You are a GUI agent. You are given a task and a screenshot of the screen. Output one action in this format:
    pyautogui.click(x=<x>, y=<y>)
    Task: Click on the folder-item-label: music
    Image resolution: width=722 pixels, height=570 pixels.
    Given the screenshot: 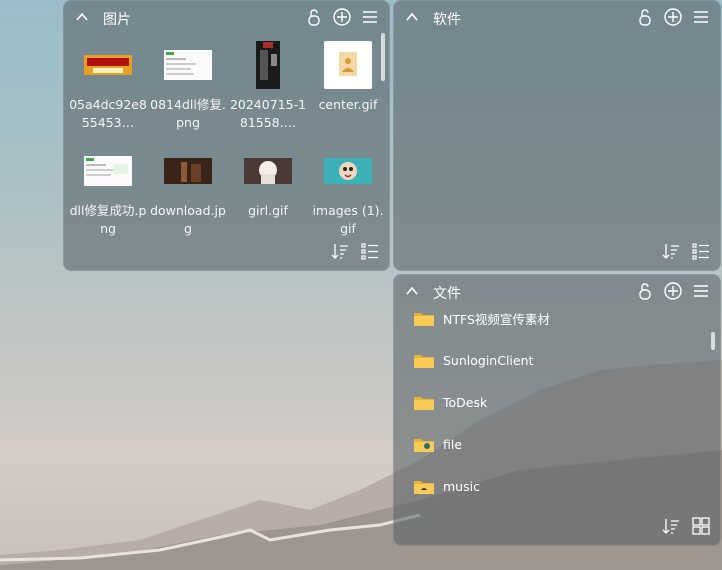 What is the action you would take?
    pyautogui.click(x=461, y=486)
    